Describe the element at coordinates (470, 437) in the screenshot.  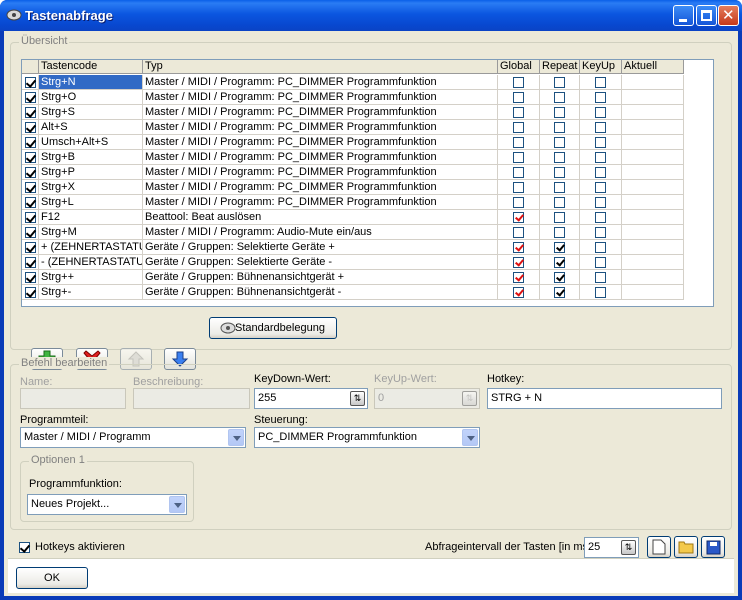
I see `chevron-down-icon` at that location.